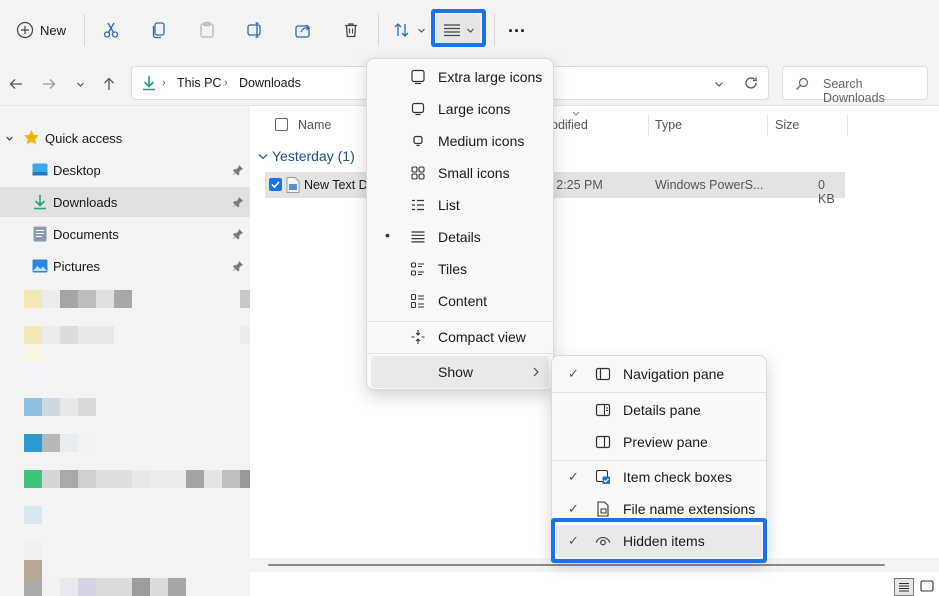 The image size is (939, 596). I want to click on menu-item-details-pane: Details pane, so click(659, 410).